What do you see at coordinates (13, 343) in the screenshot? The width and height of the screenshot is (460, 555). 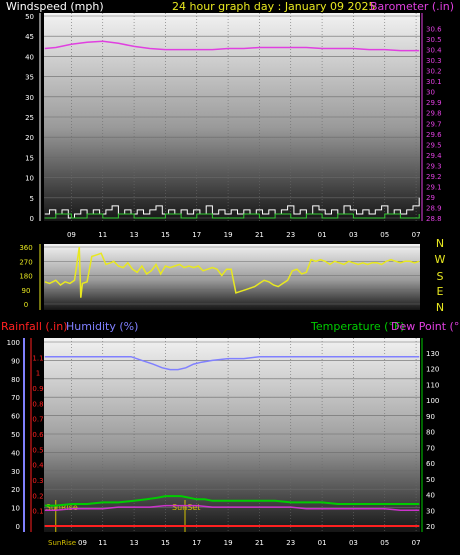 I see `humidity-tick-label: 100` at bounding box center [13, 343].